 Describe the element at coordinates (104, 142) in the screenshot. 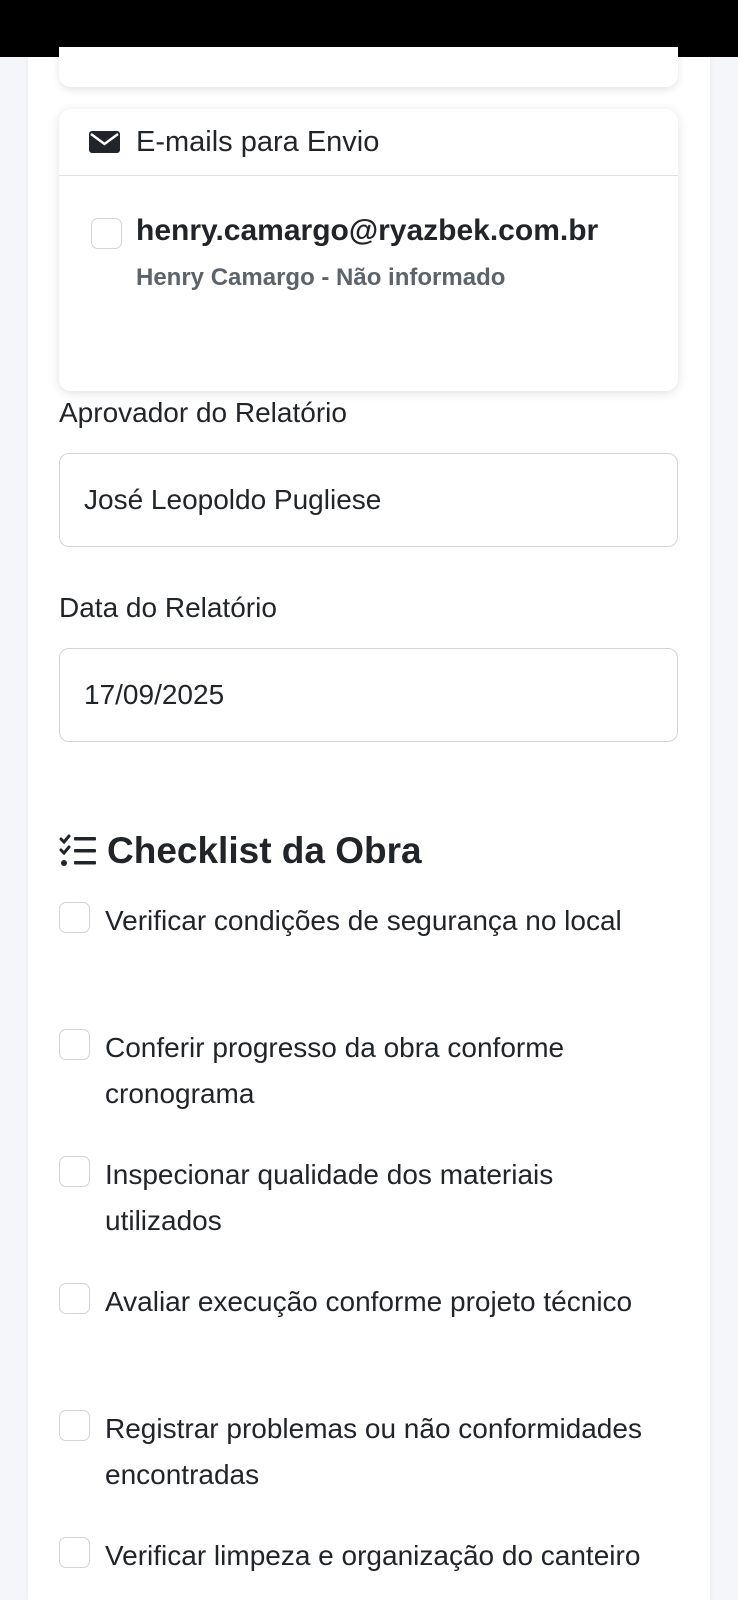

I see `envelope-icon` at that location.